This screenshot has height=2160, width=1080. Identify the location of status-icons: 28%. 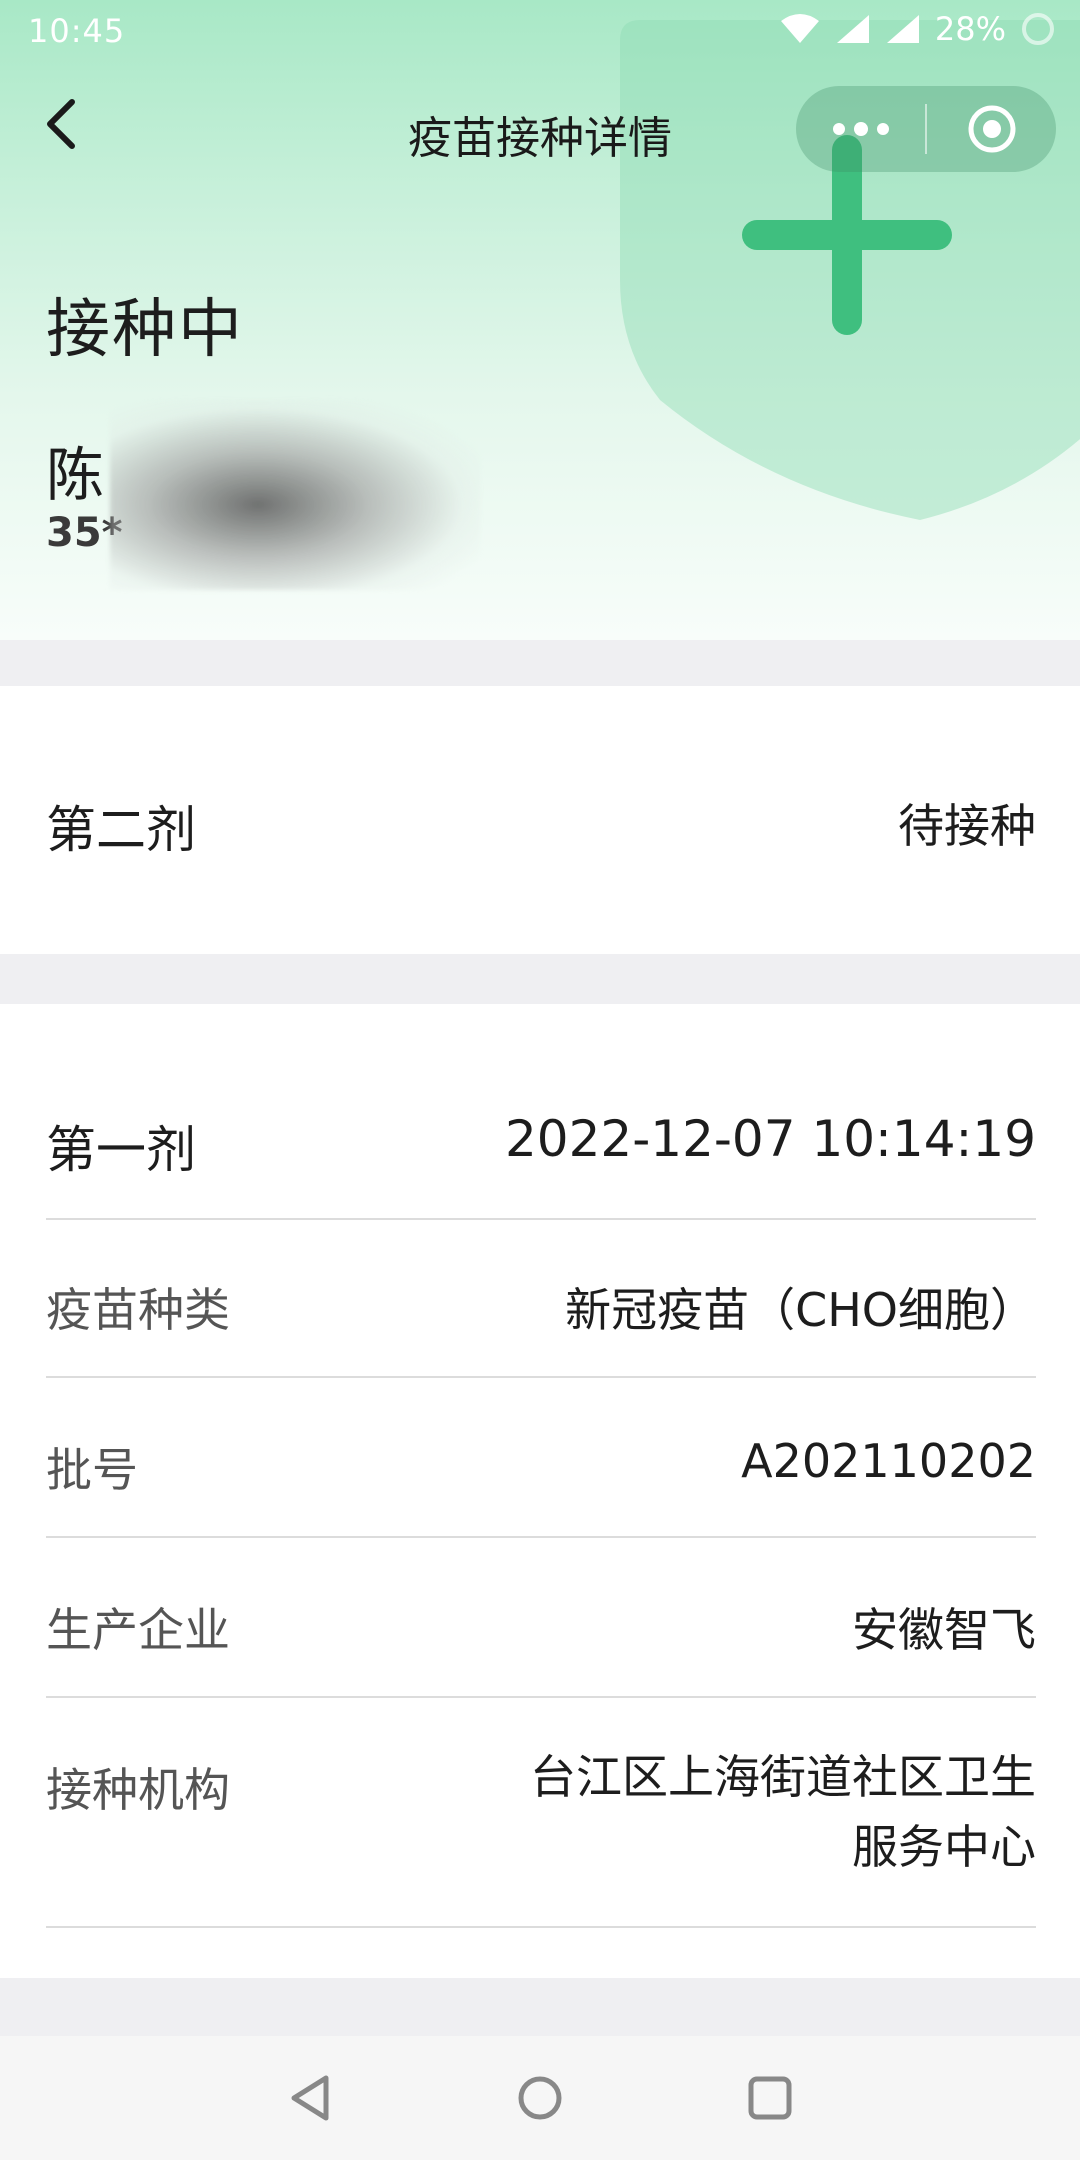
(917, 29).